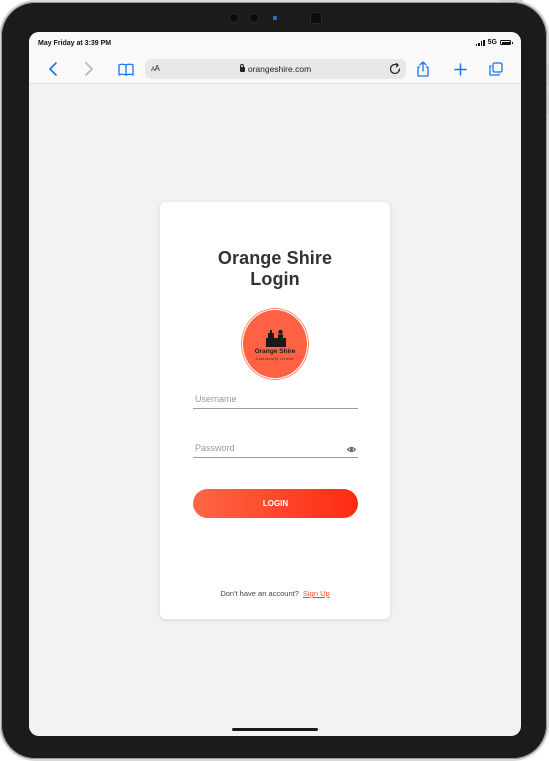  I want to click on lock-icon, so click(242, 68).